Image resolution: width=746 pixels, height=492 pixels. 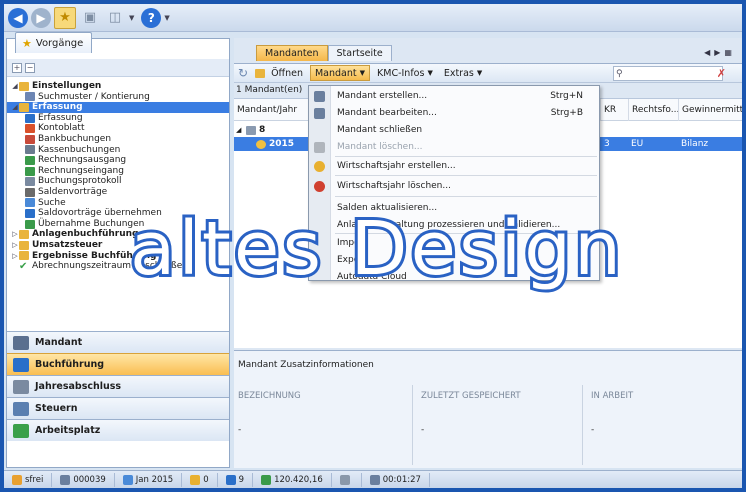 What do you see at coordinates (614, 110) in the screenshot?
I see `column-kr: KR` at bounding box center [614, 110].